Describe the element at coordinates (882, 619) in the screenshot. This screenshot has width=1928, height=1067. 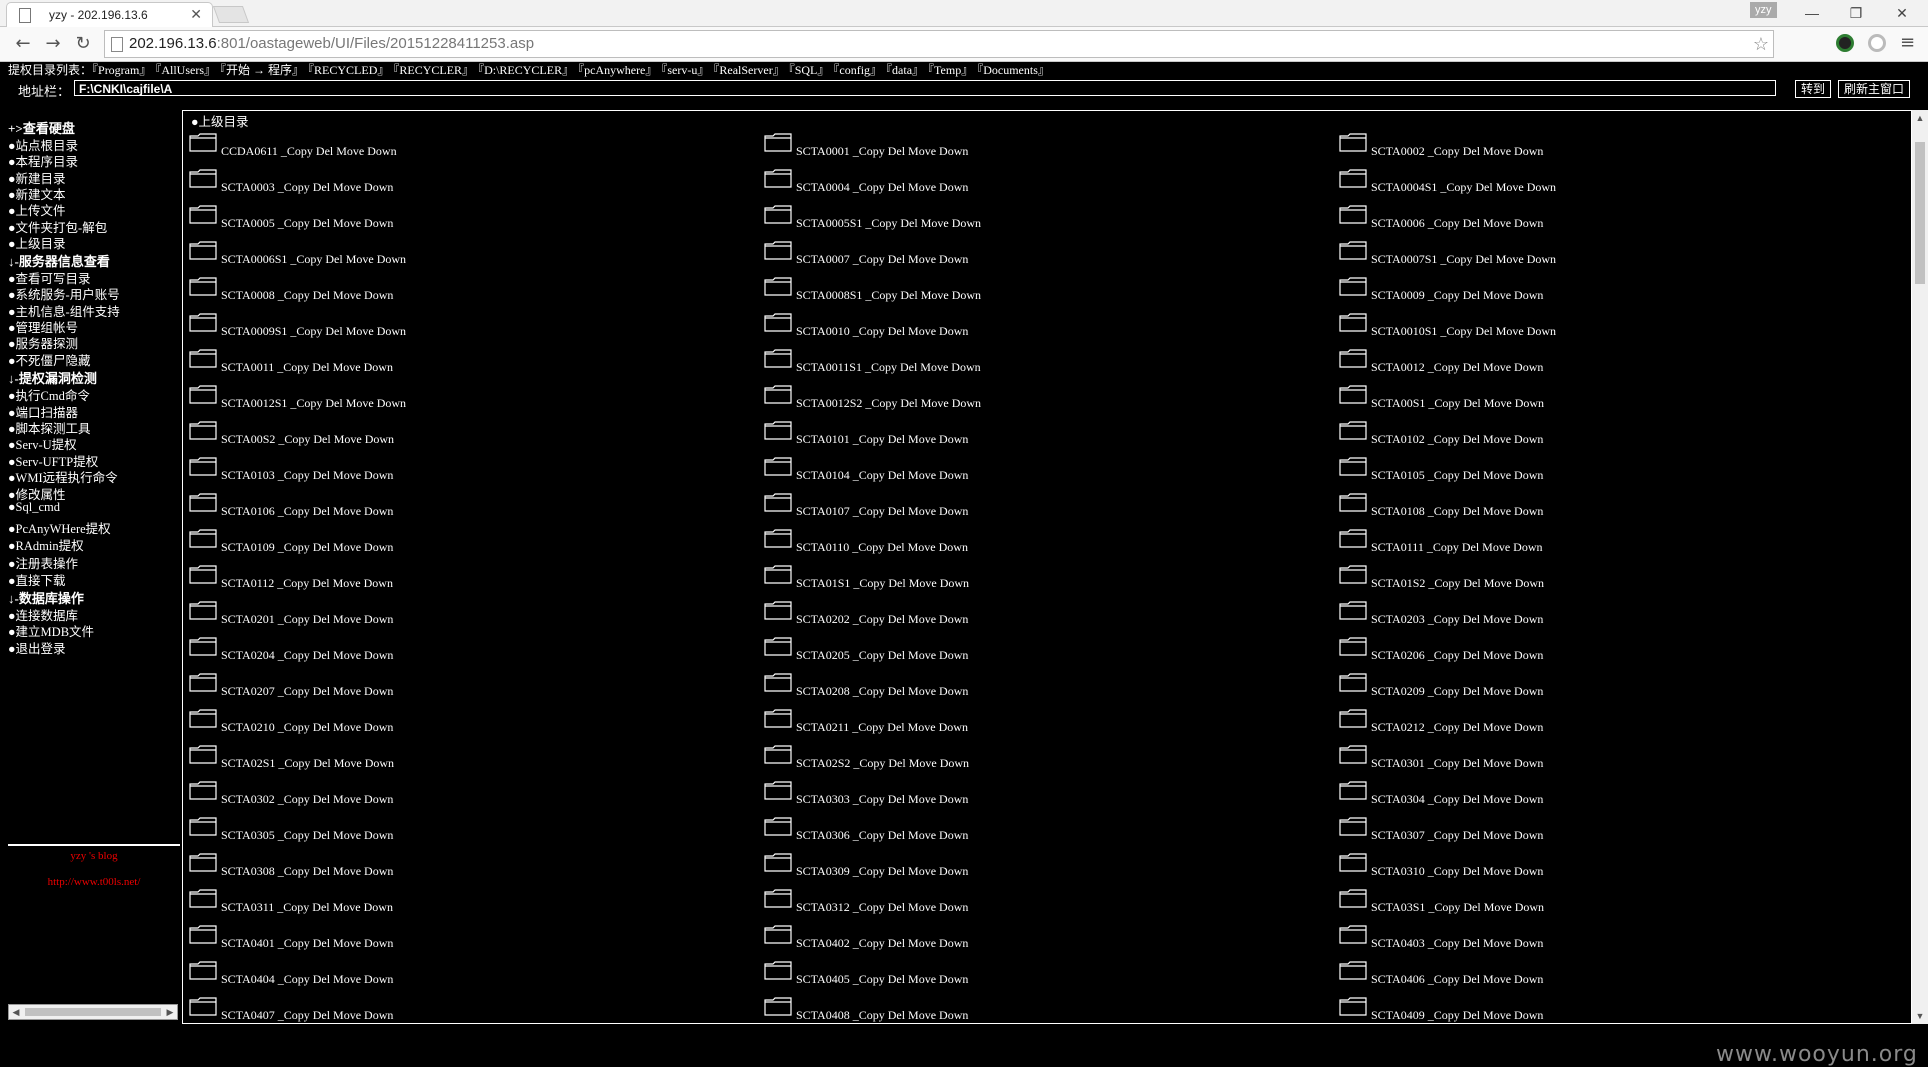
I see `folder-label: SCTA0202 _Copy Del Move Down` at that location.